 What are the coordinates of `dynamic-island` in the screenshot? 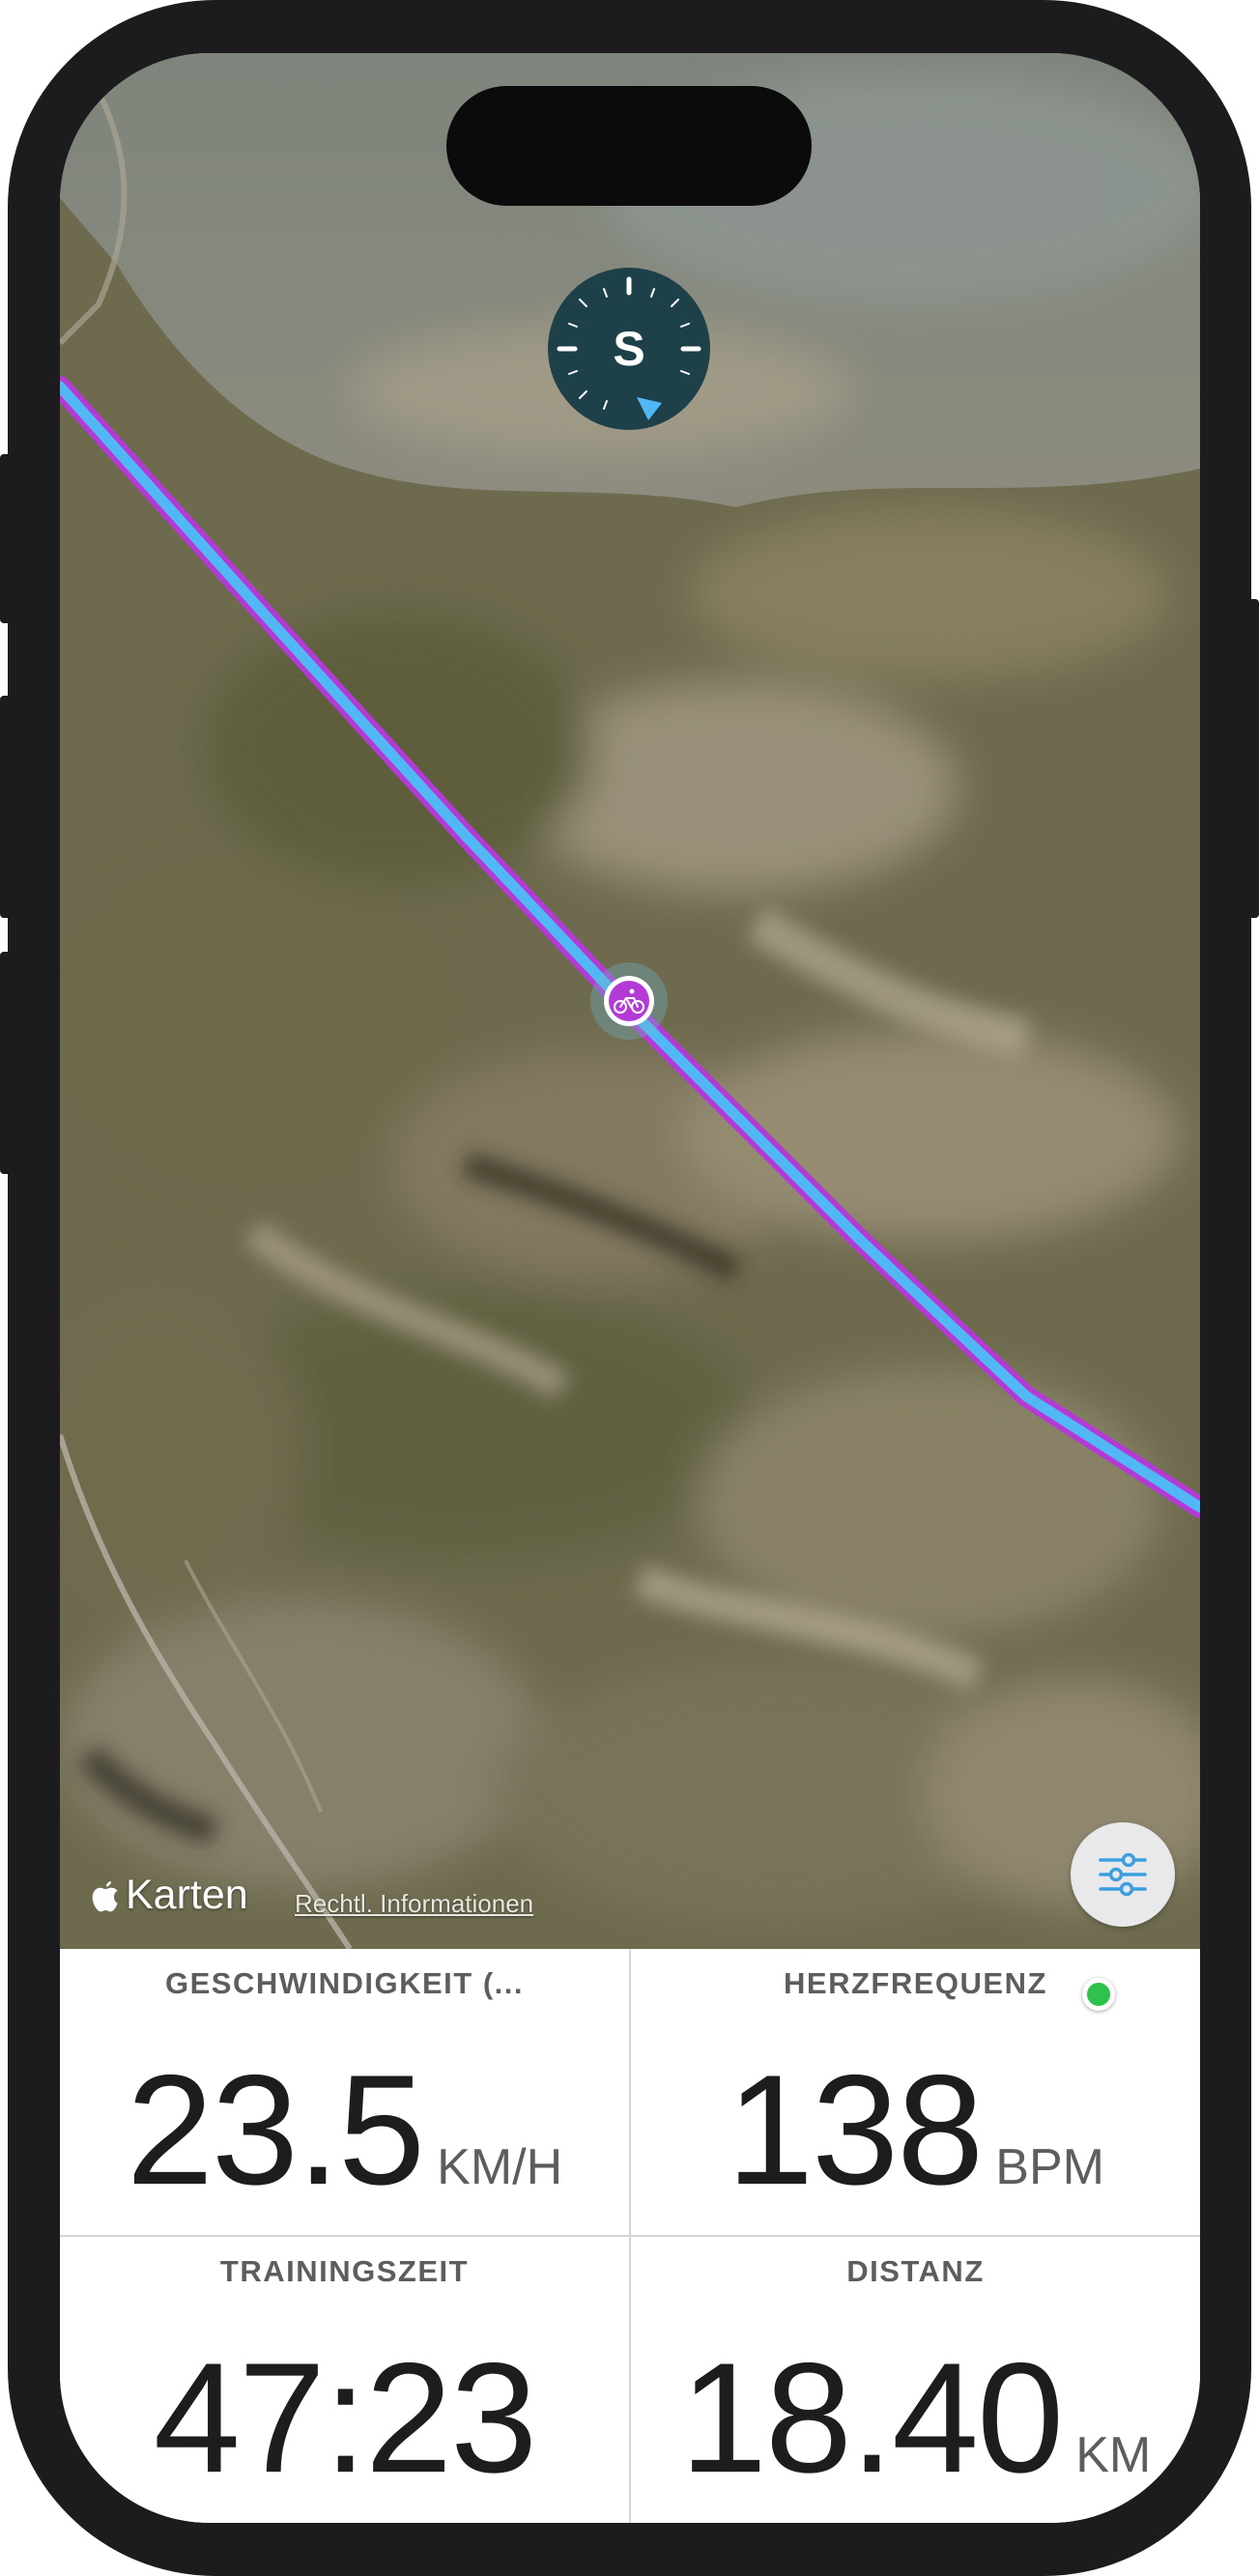 It's located at (629, 146).